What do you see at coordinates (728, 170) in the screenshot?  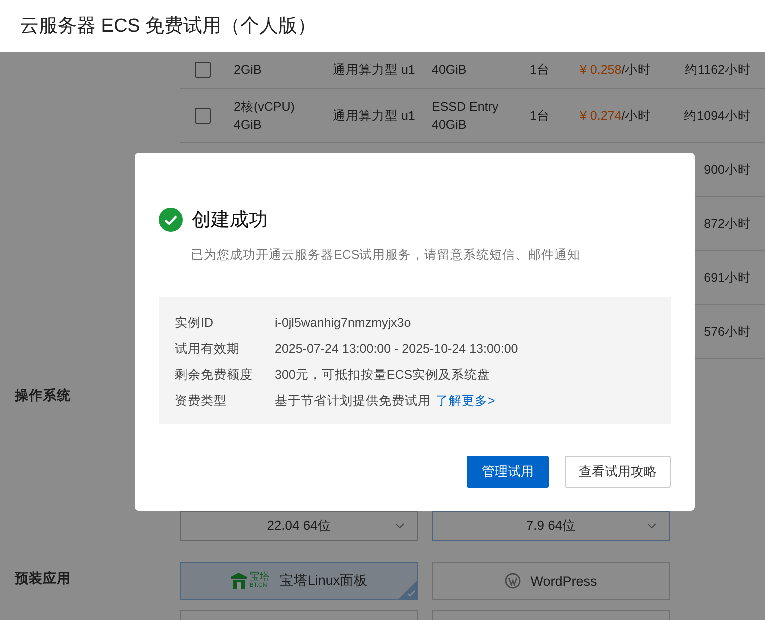 I see `hours-cell-text: 900小时` at bounding box center [728, 170].